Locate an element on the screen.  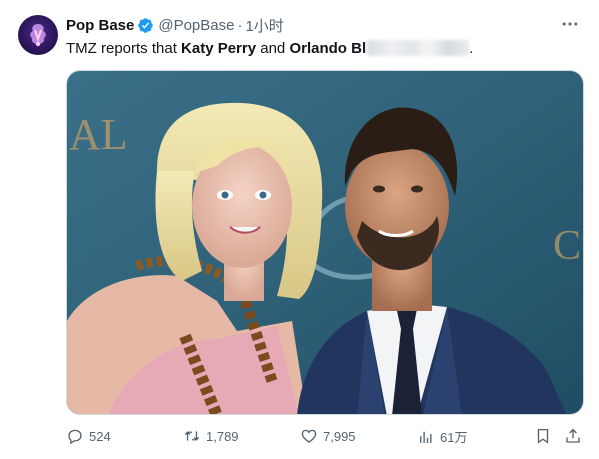
avatar-logo-icon is located at coordinates (38, 35).